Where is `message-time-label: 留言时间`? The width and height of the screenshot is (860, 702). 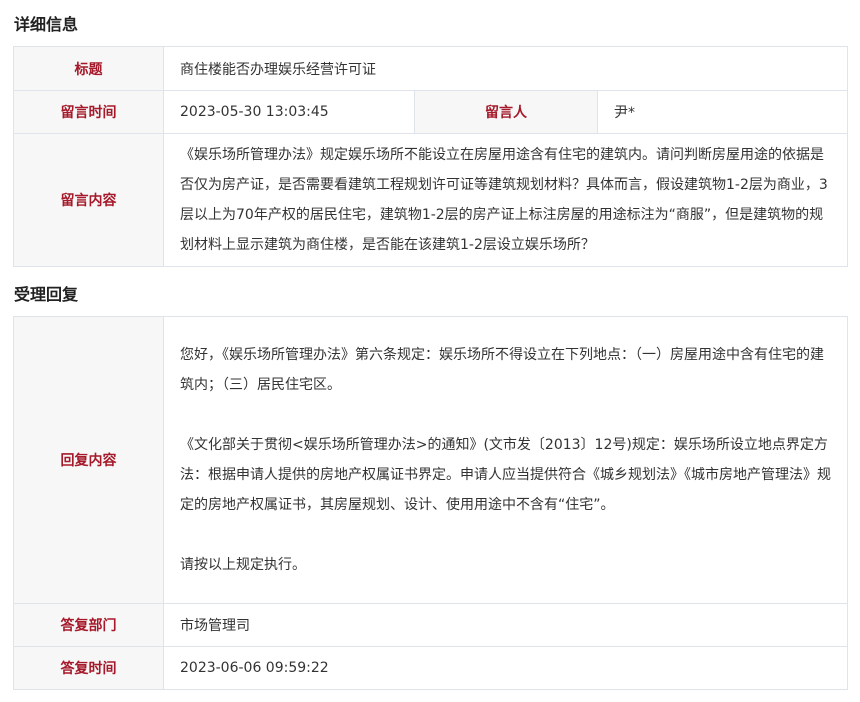
message-time-label: 留言时间 is located at coordinates (88, 112).